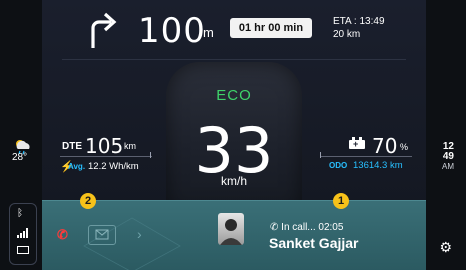 Image resolution: width=466 pixels, height=270 pixels. I want to click on avg-consumption: 12.2 Wh/km, so click(113, 166).